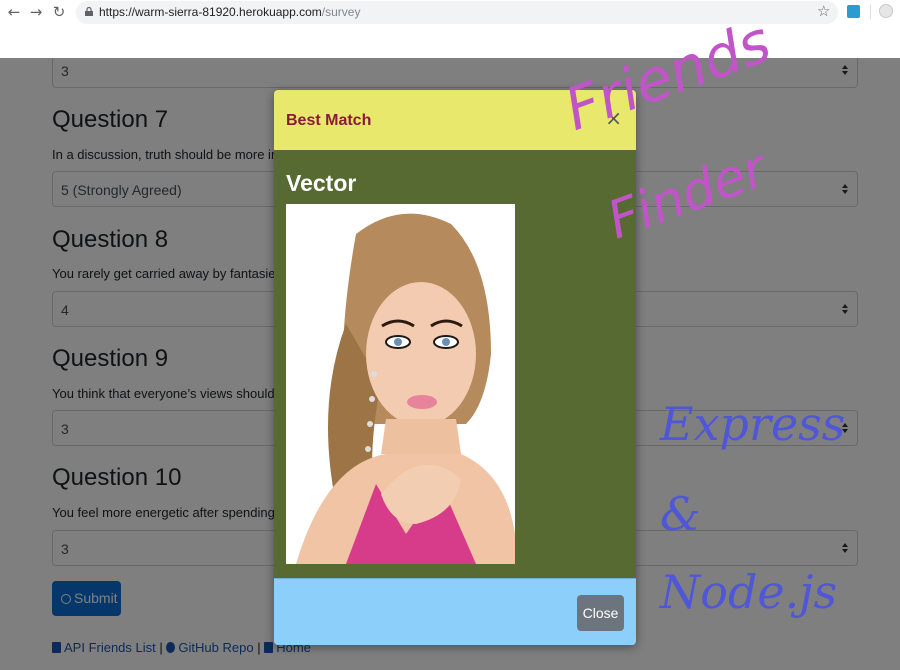 The width and height of the screenshot is (900, 670). Describe the element at coordinates (753, 424) in the screenshot. I see `watermark-express: Express` at that location.